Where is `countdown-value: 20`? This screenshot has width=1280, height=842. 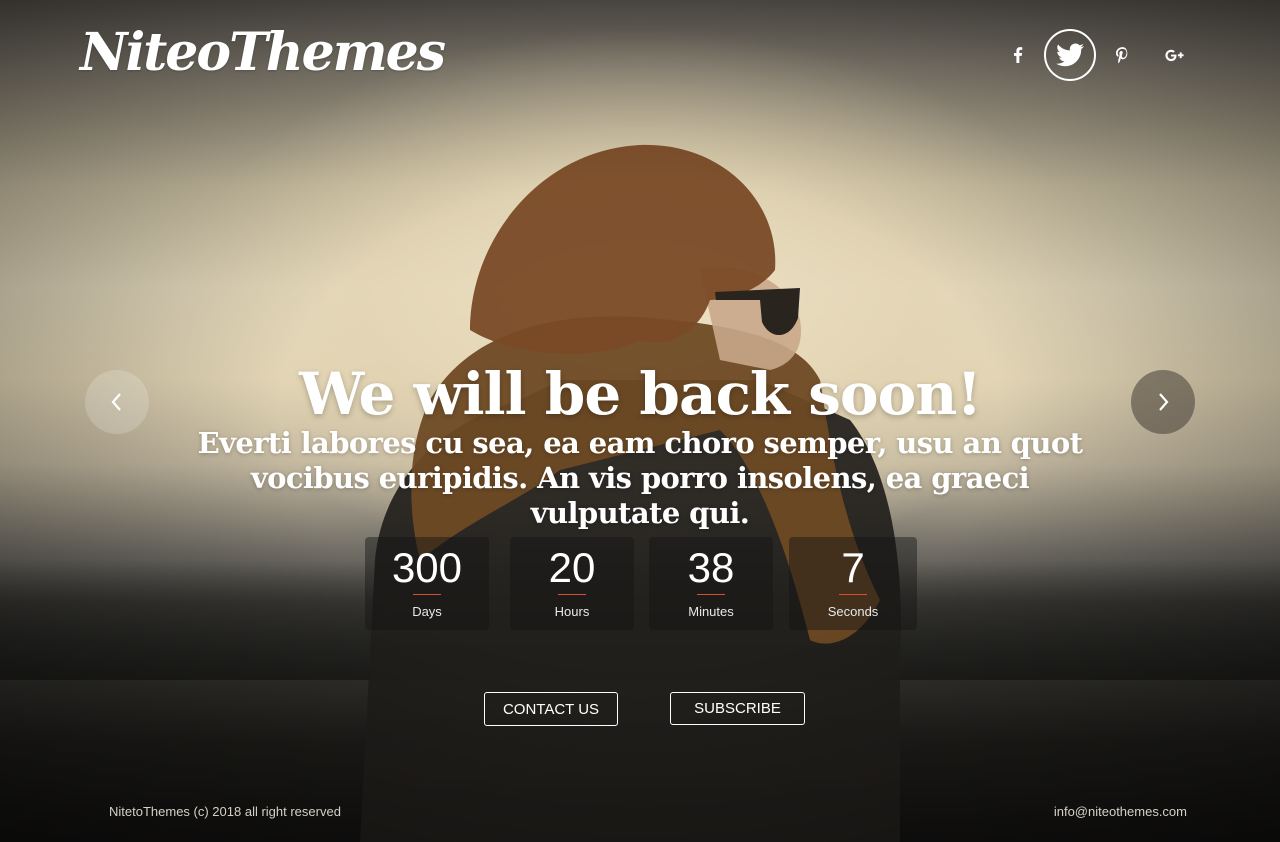 countdown-value: 20 is located at coordinates (572, 567).